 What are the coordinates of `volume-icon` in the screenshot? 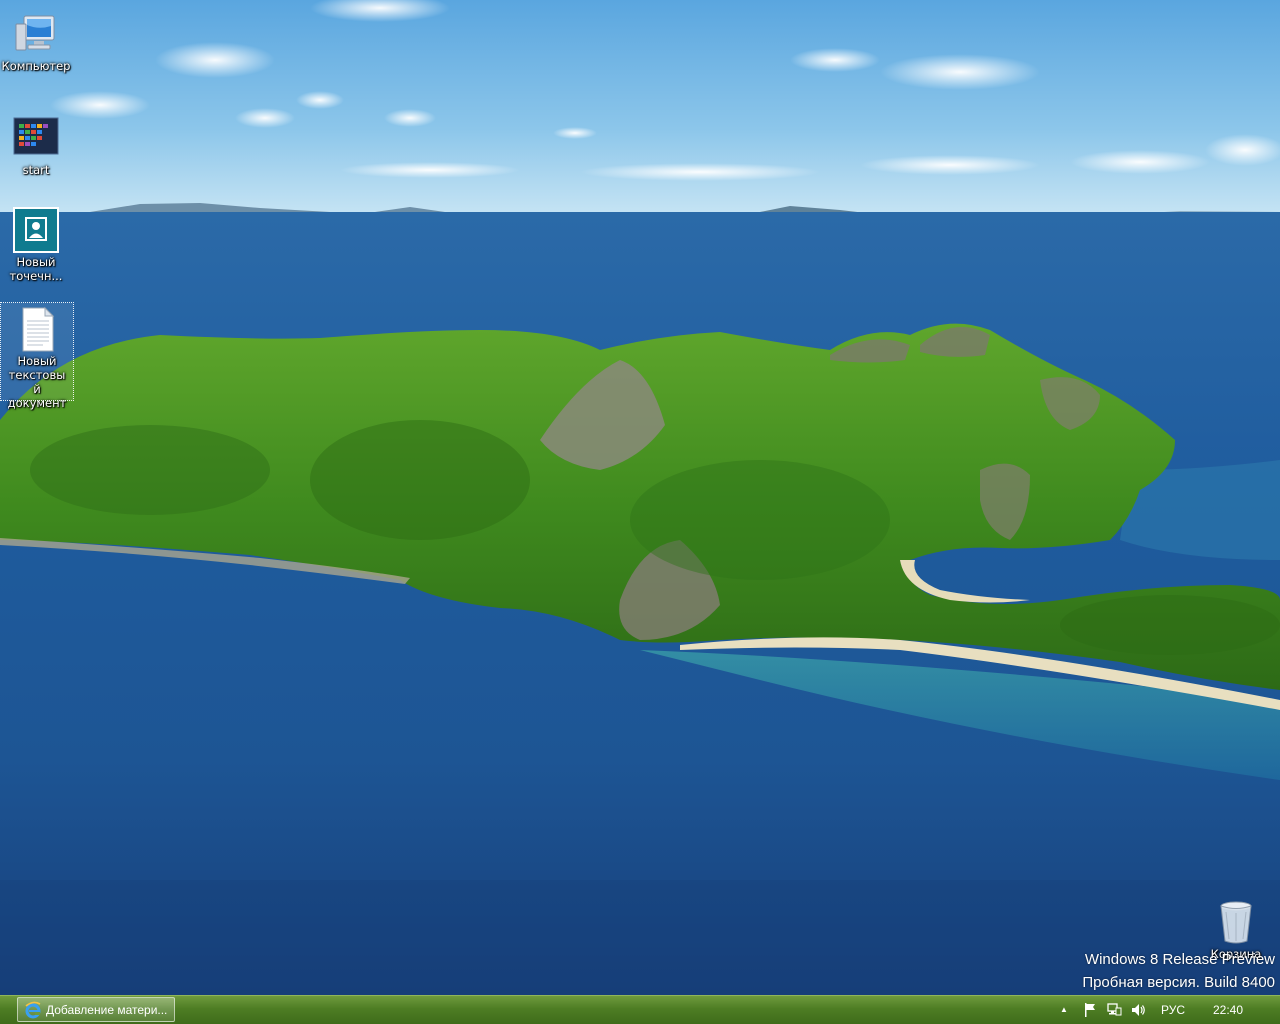 It's located at (1138, 1010).